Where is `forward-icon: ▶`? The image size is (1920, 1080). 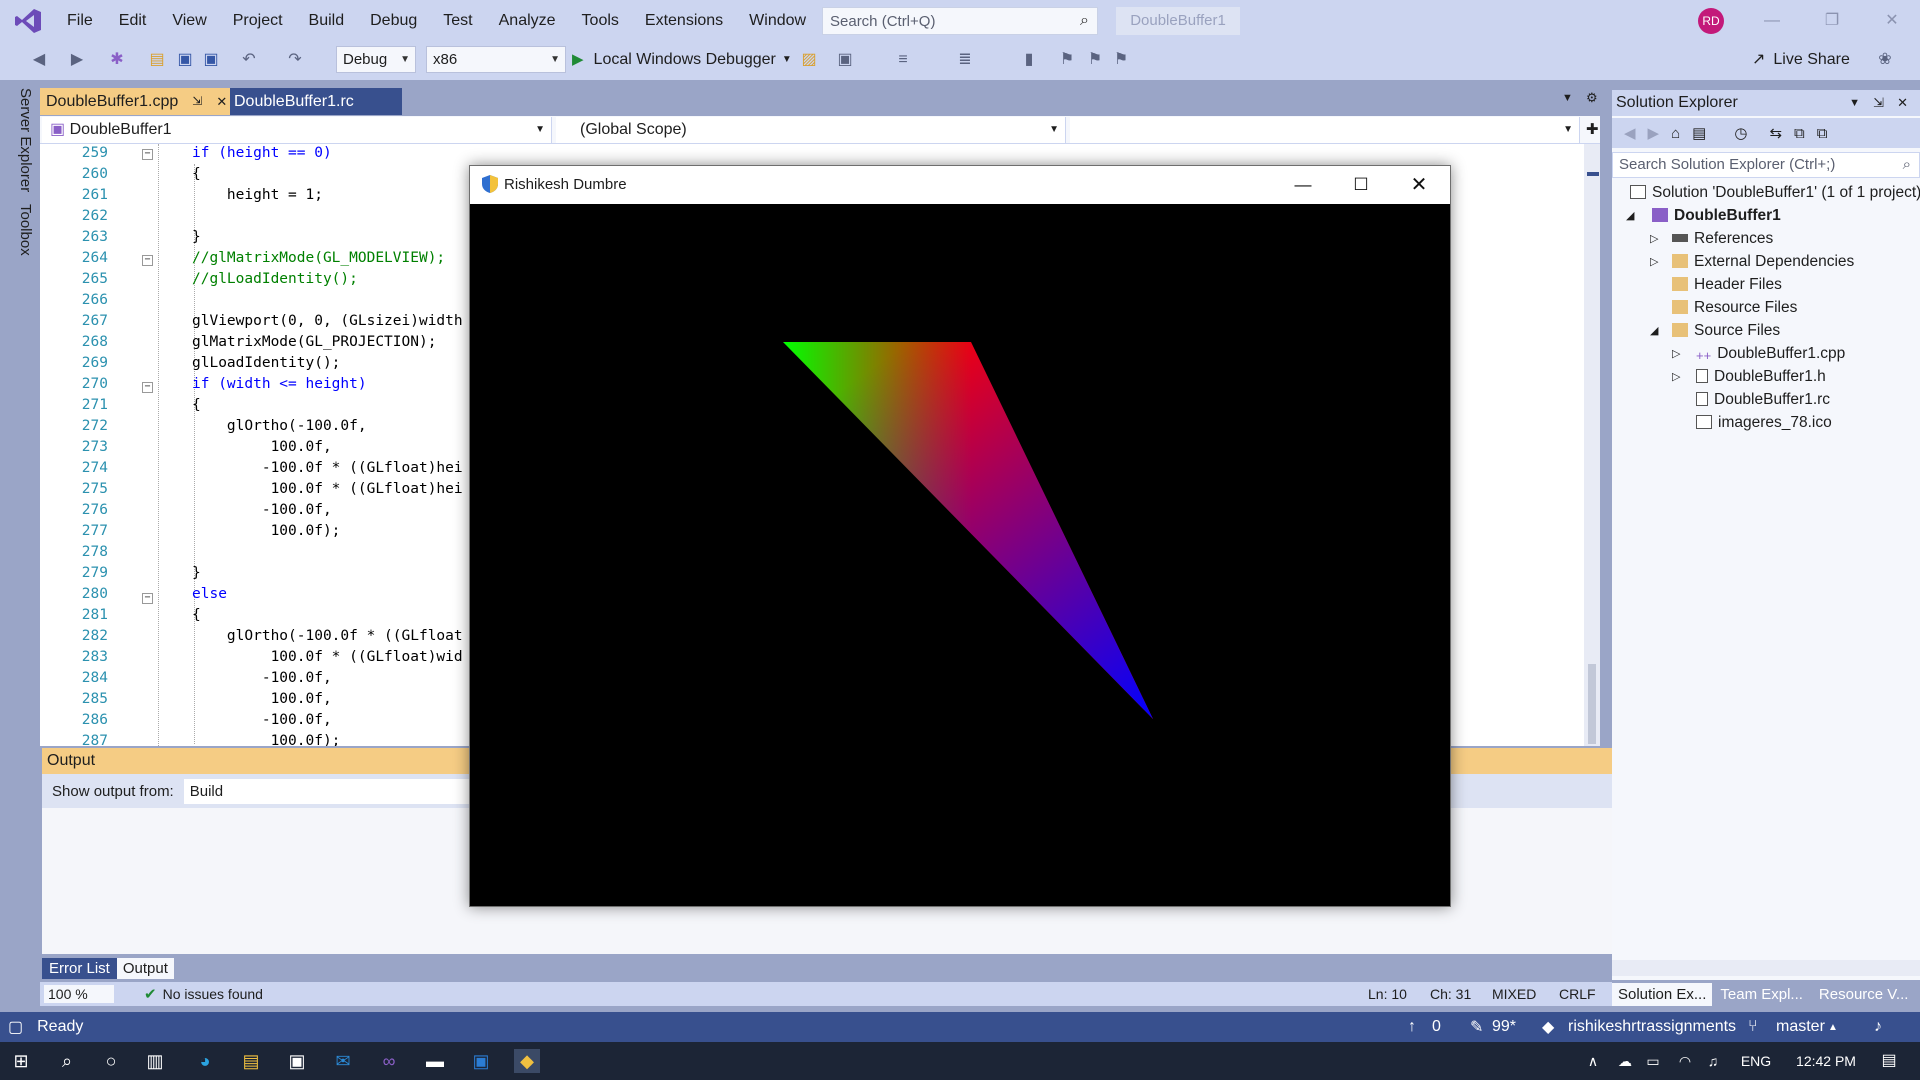 forward-icon: ▶ is located at coordinates (77, 60).